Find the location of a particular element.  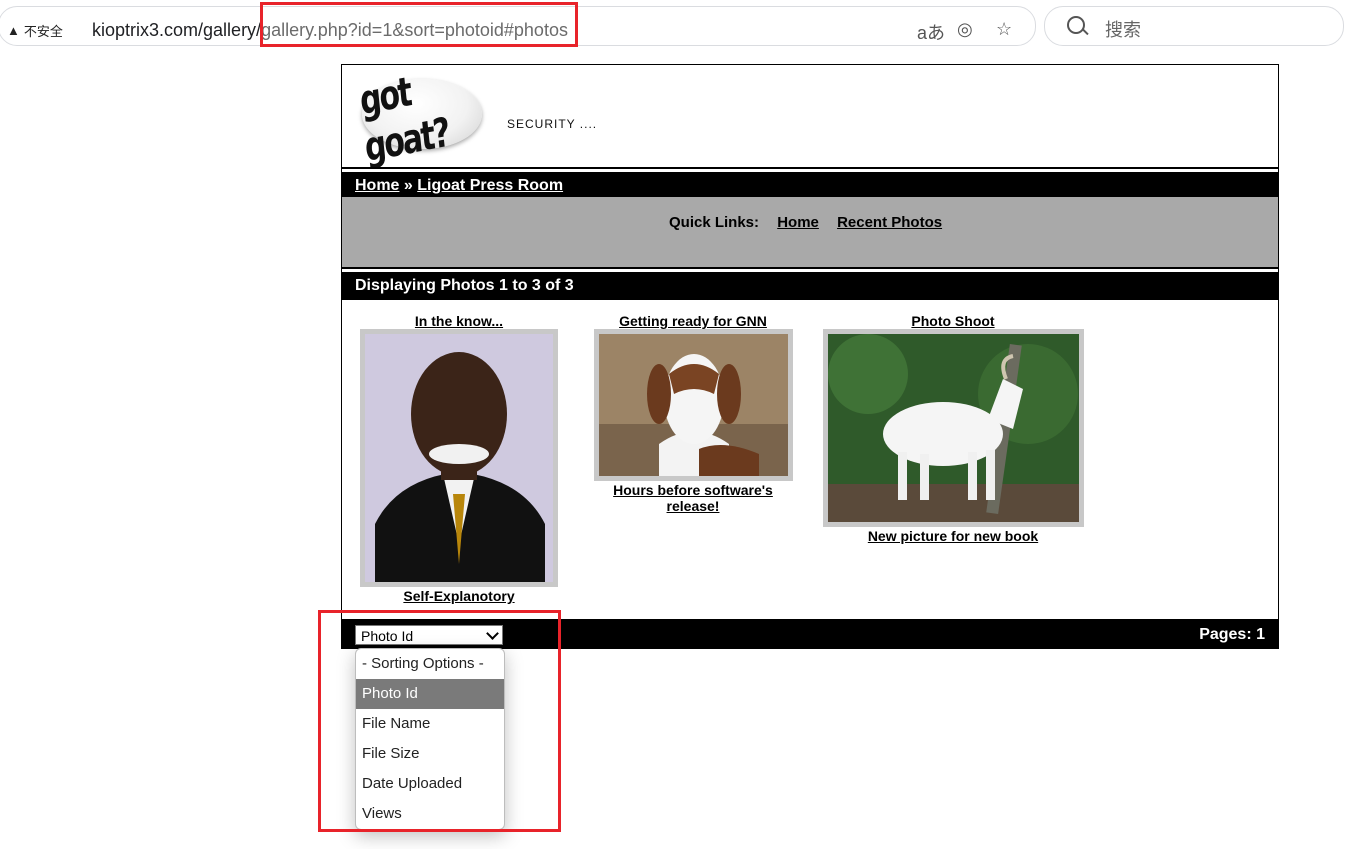

displaying-header: Displaying Photos 1 to 3 of 3 is located at coordinates (810, 285).